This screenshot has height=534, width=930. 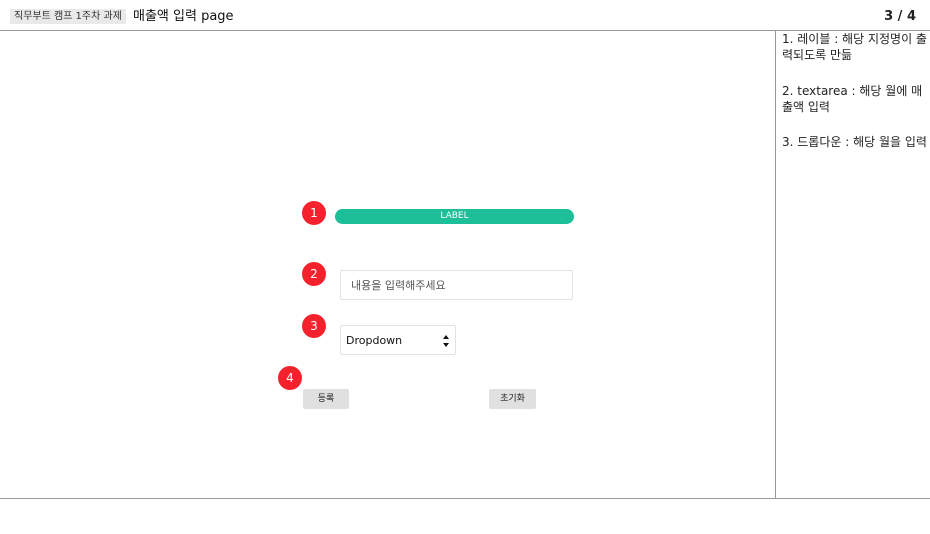 I want to click on bottom-divider, so click(x=465, y=498).